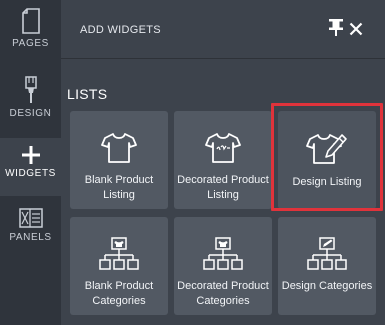 The image size is (385, 325). I want to click on sidebar-item-panels: PANELS, so click(30, 234).